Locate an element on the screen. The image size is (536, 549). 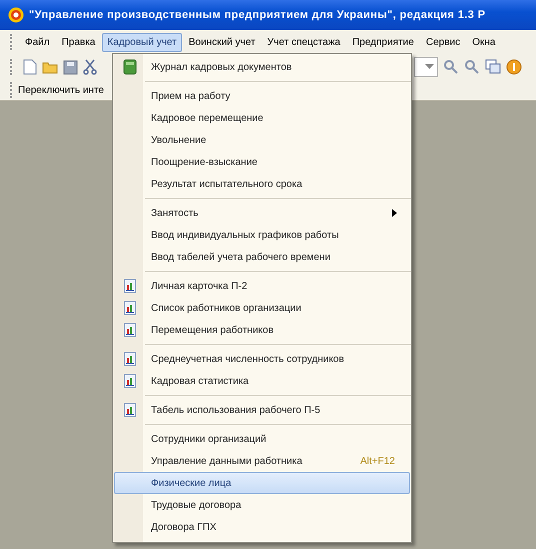
menu-bar-item: Предприятие is located at coordinates (383, 42).